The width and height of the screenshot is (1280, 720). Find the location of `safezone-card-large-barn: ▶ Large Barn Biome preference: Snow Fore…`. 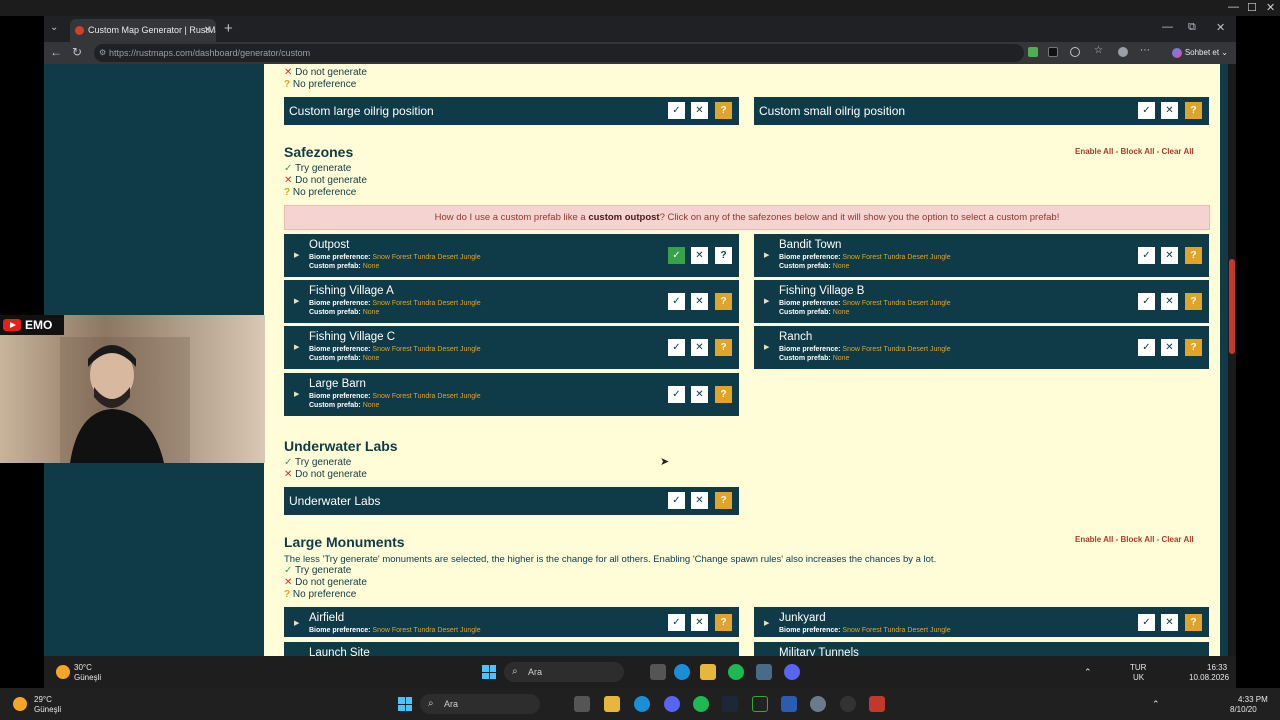

safezone-card-large-barn: ▶ Large Barn Biome preference: Snow Fore… is located at coordinates (511, 394).